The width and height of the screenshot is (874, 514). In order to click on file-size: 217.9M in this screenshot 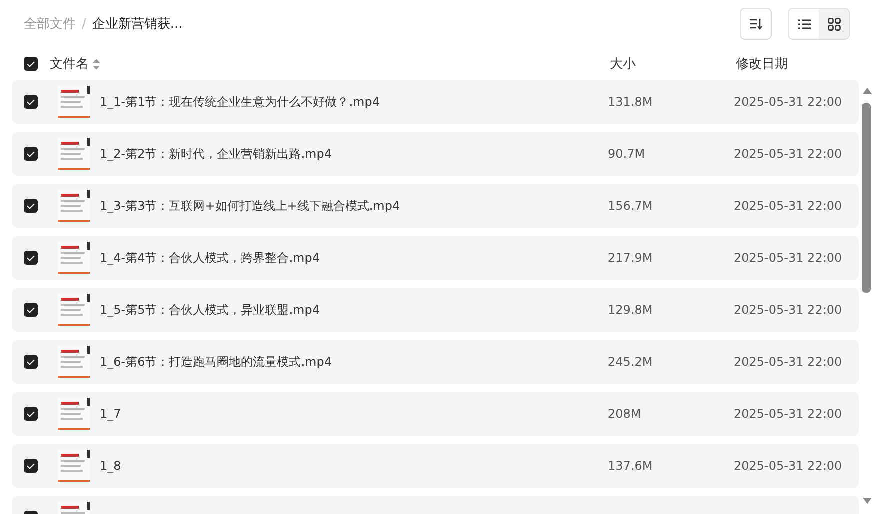, I will do `click(631, 258)`.